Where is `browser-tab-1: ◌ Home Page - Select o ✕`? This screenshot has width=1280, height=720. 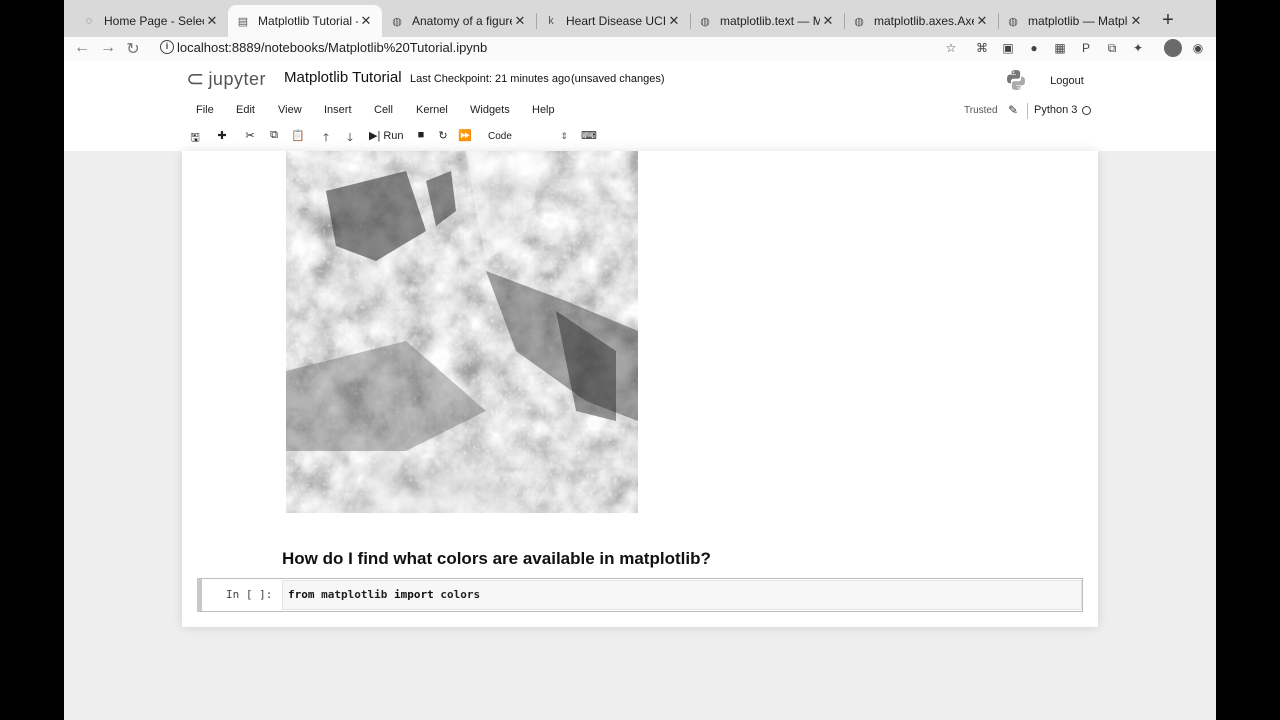 browser-tab-1: ◌ Home Page - Select o ✕ is located at coordinates (151, 21).